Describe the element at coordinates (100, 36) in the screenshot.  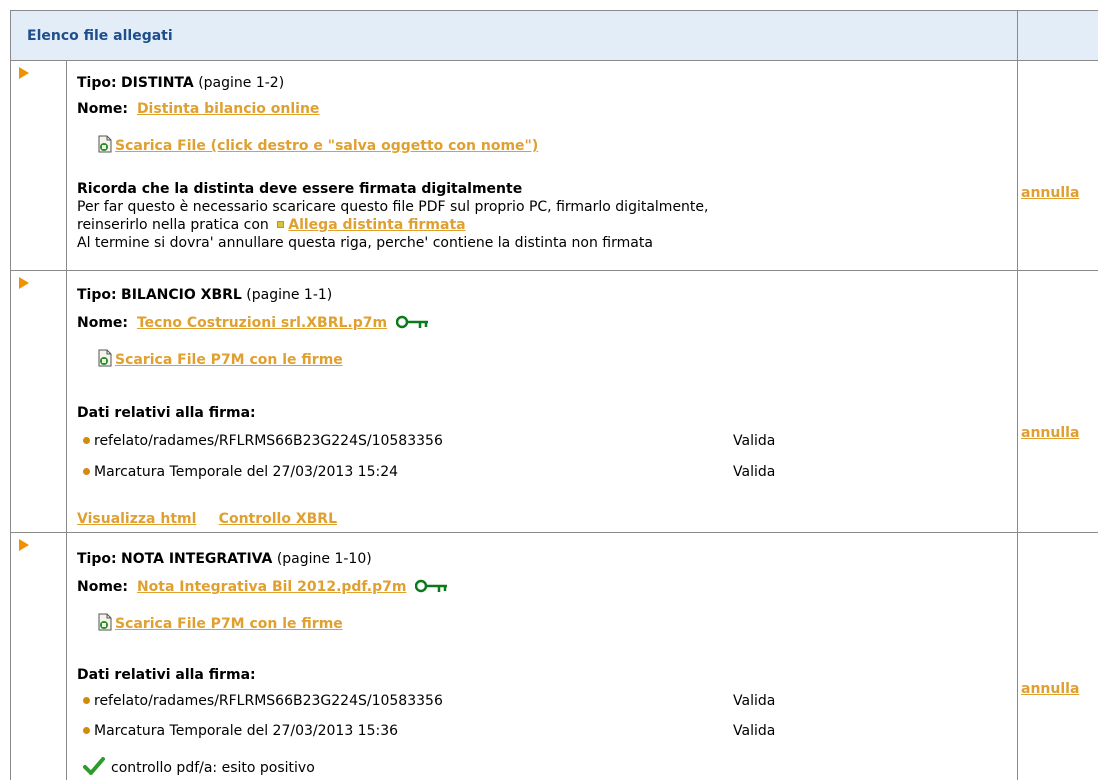
I see `table-title: Elenco file allegati` at that location.